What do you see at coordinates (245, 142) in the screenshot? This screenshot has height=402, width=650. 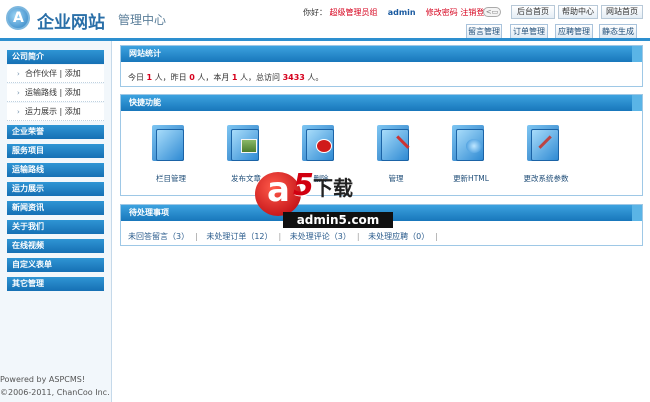 I see `folder-image-icon` at bounding box center [245, 142].